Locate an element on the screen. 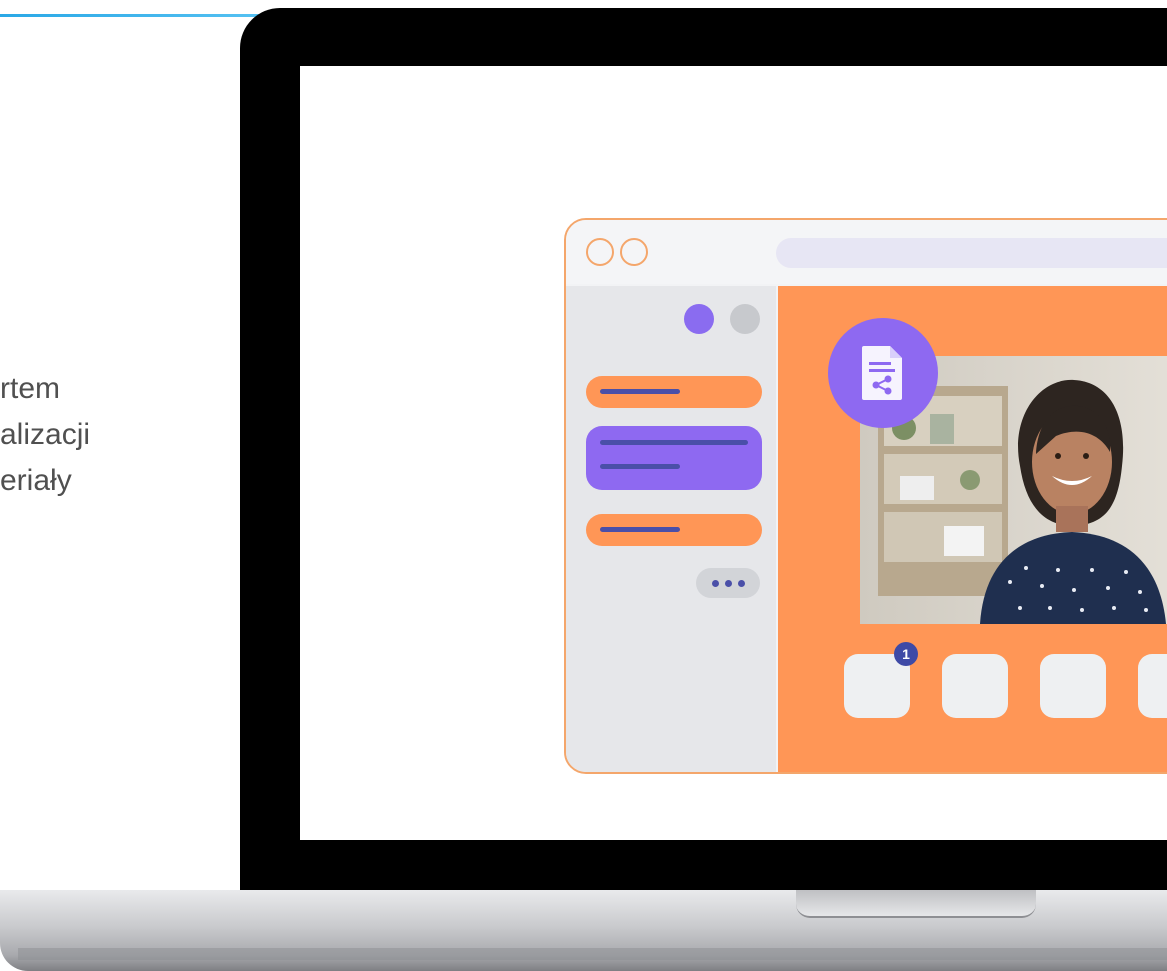  accent-line is located at coordinates (131, 15).